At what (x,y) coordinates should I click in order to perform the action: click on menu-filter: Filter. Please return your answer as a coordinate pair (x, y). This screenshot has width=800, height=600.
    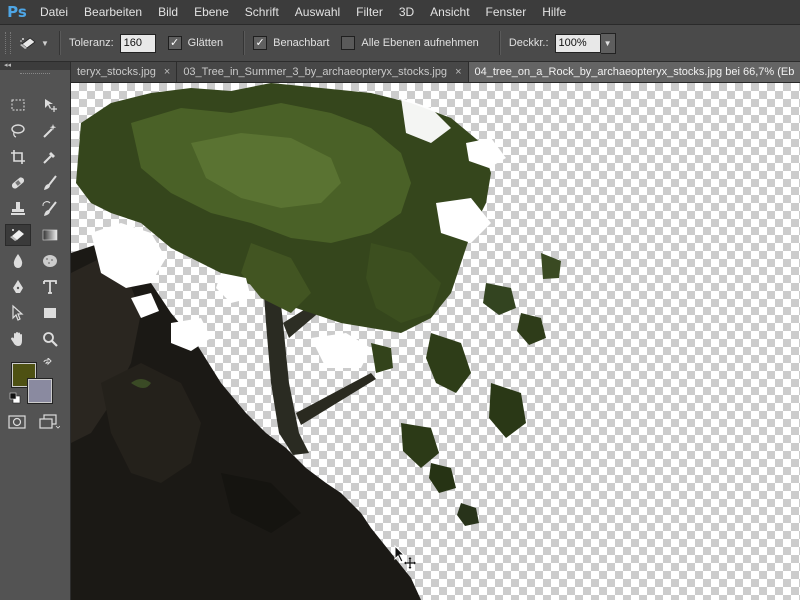
    Looking at the image, I should click on (369, 12).